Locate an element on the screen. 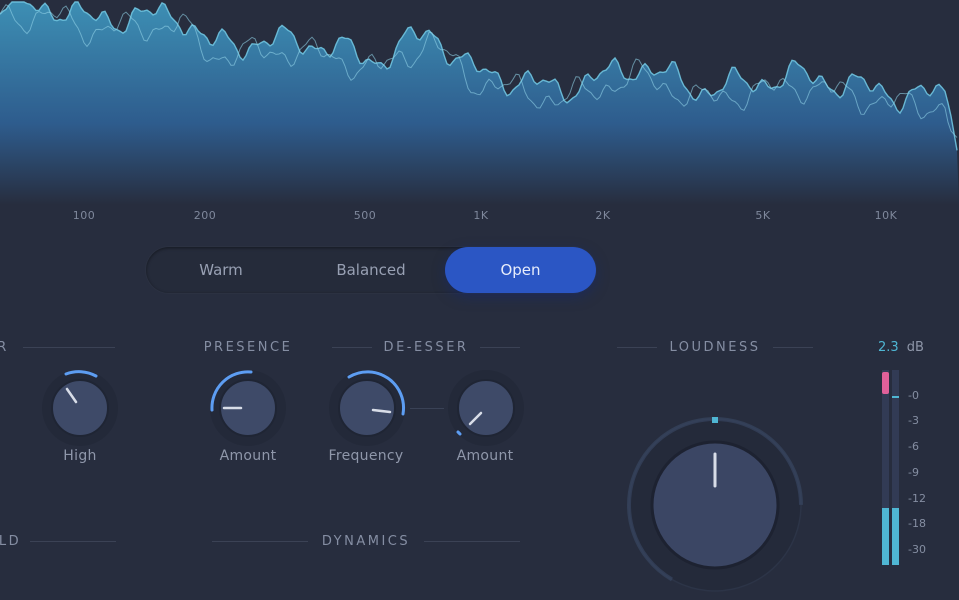  tone-selector: Warm Balanced Open is located at coordinates (371, 270).